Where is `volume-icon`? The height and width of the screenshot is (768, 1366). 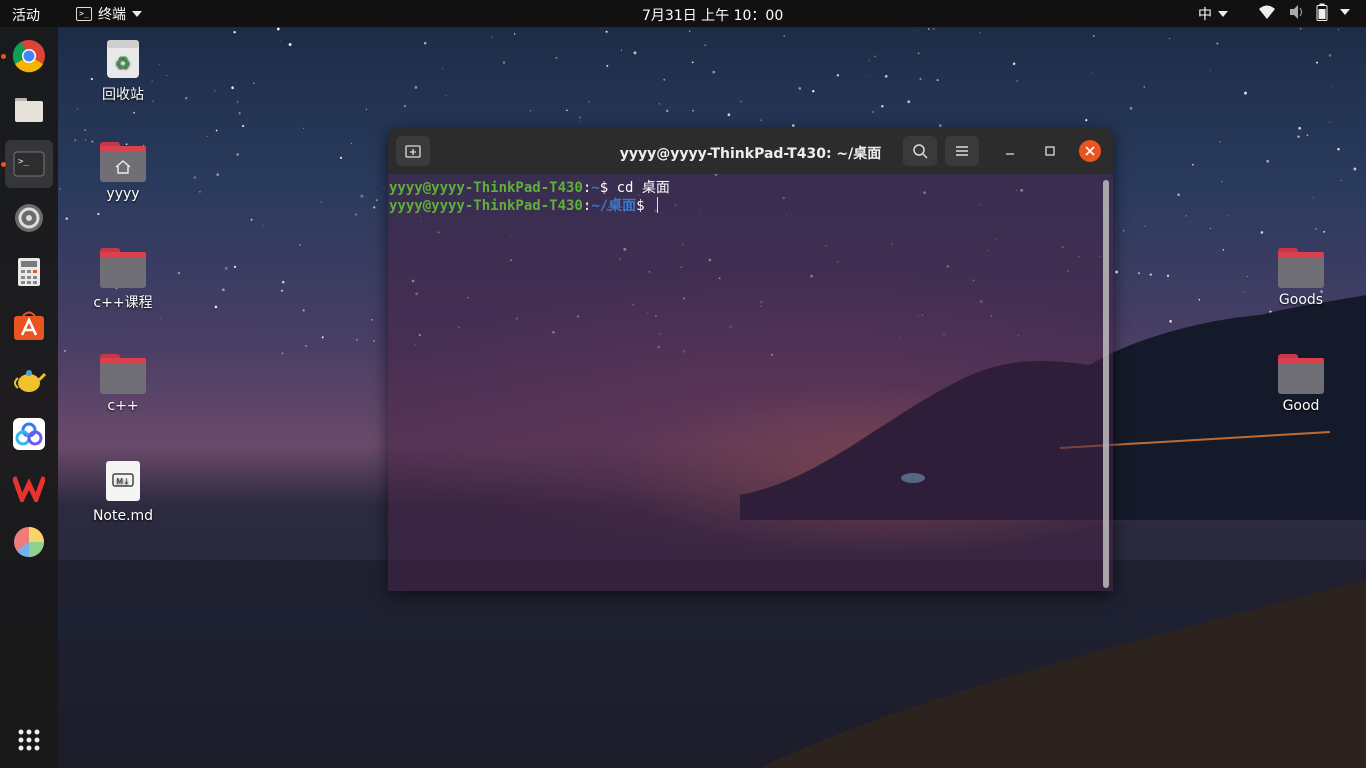 volume-icon is located at coordinates (1296, 12).